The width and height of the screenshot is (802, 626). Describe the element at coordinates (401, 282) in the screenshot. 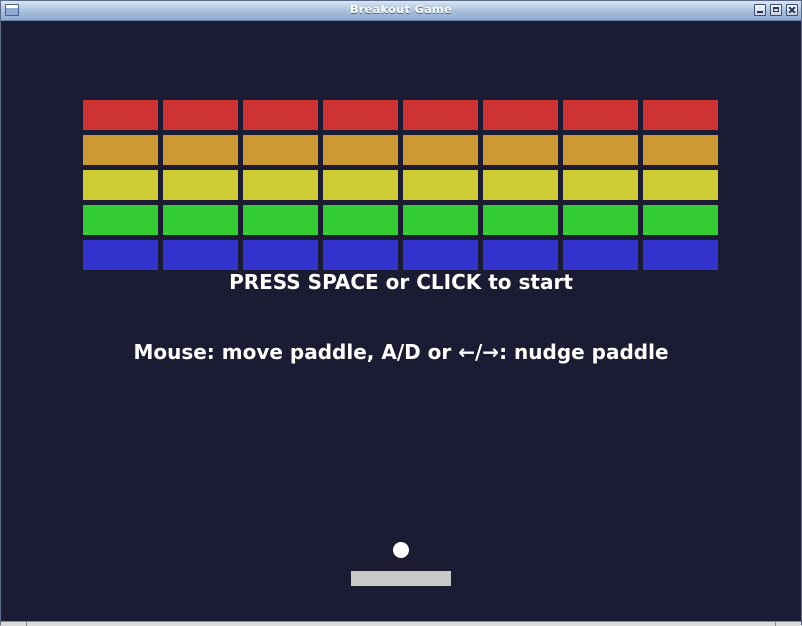

I see `start-message: PRESS SPACE or CLICK to start` at that location.